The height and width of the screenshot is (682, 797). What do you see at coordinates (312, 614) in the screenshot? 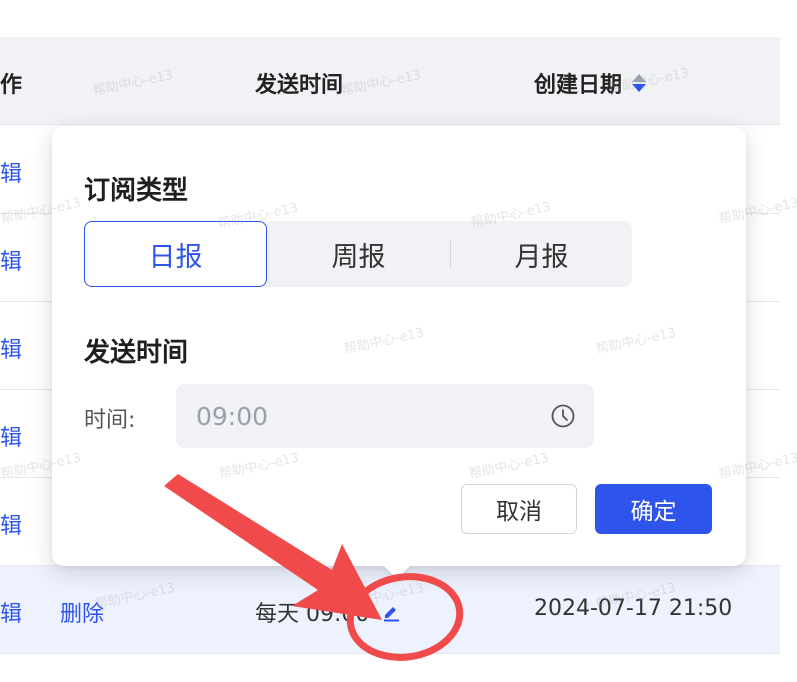
I see `send-time-value: 每天 09:00` at bounding box center [312, 614].